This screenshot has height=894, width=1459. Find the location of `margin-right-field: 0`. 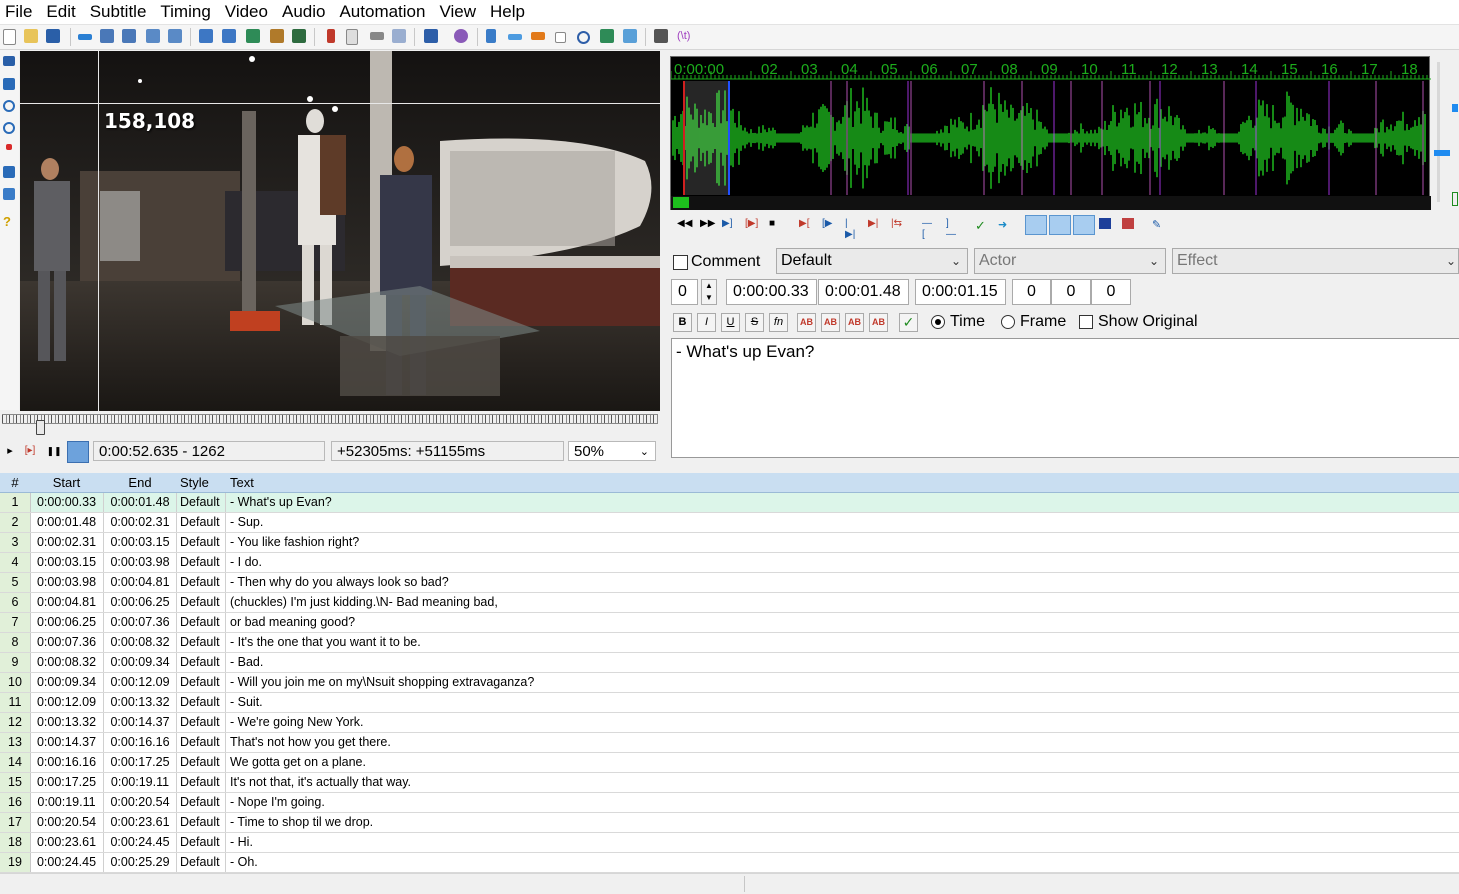

margin-right-field: 0 is located at coordinates (1071, 292).